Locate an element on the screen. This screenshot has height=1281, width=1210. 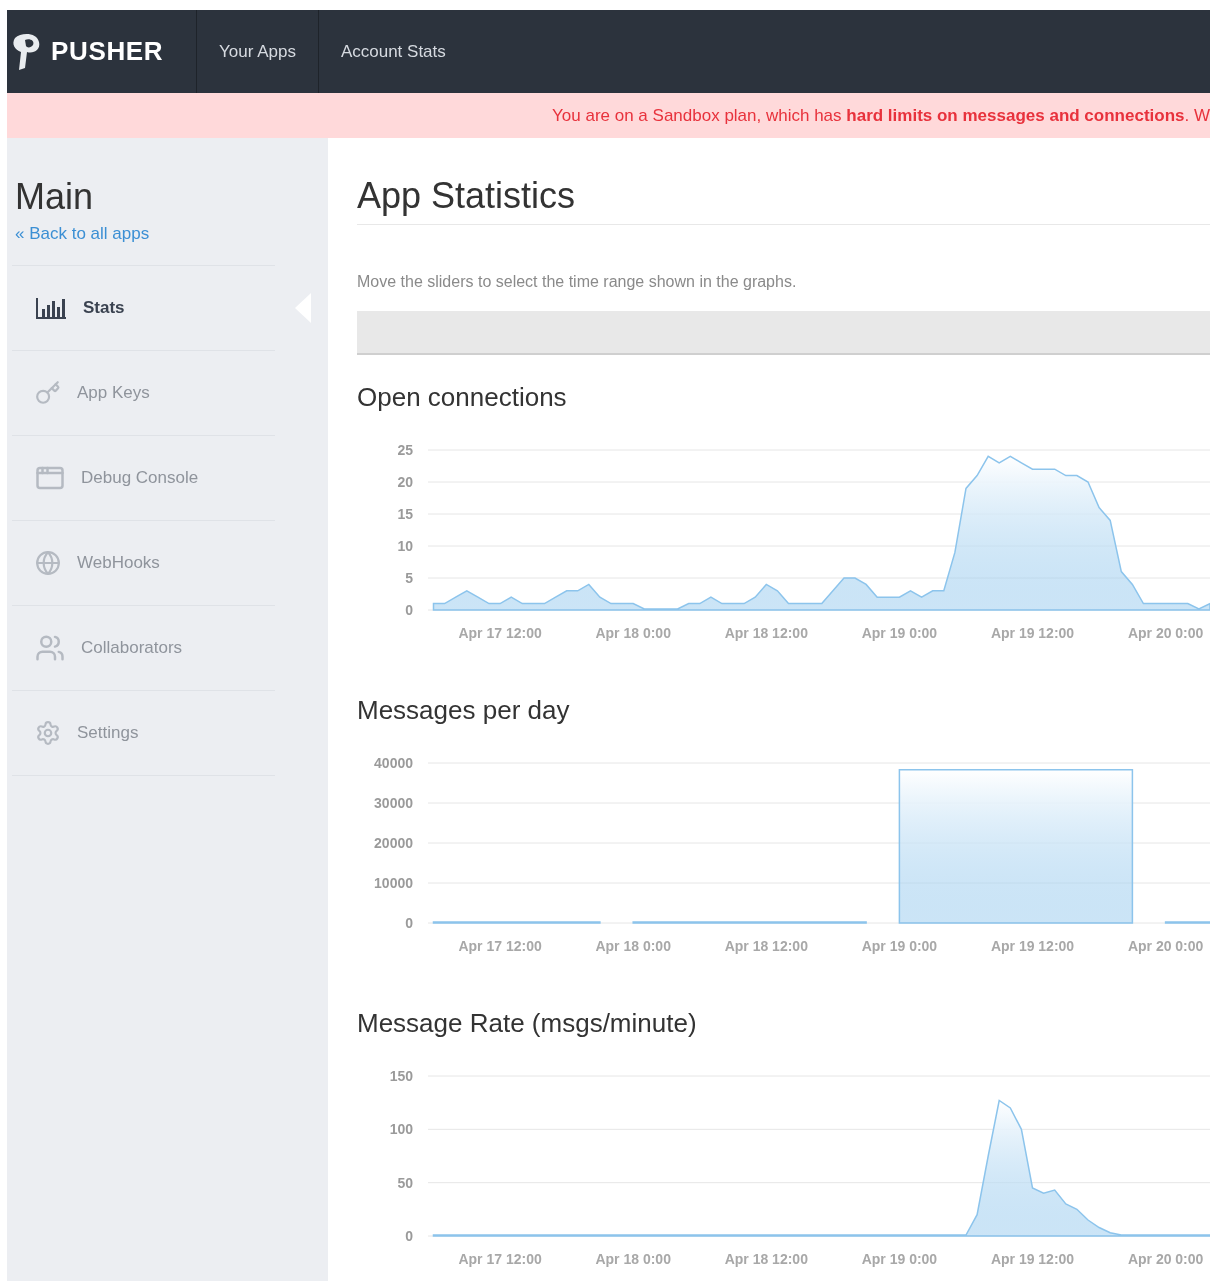
key-icon is located at coordinates (48, 392).